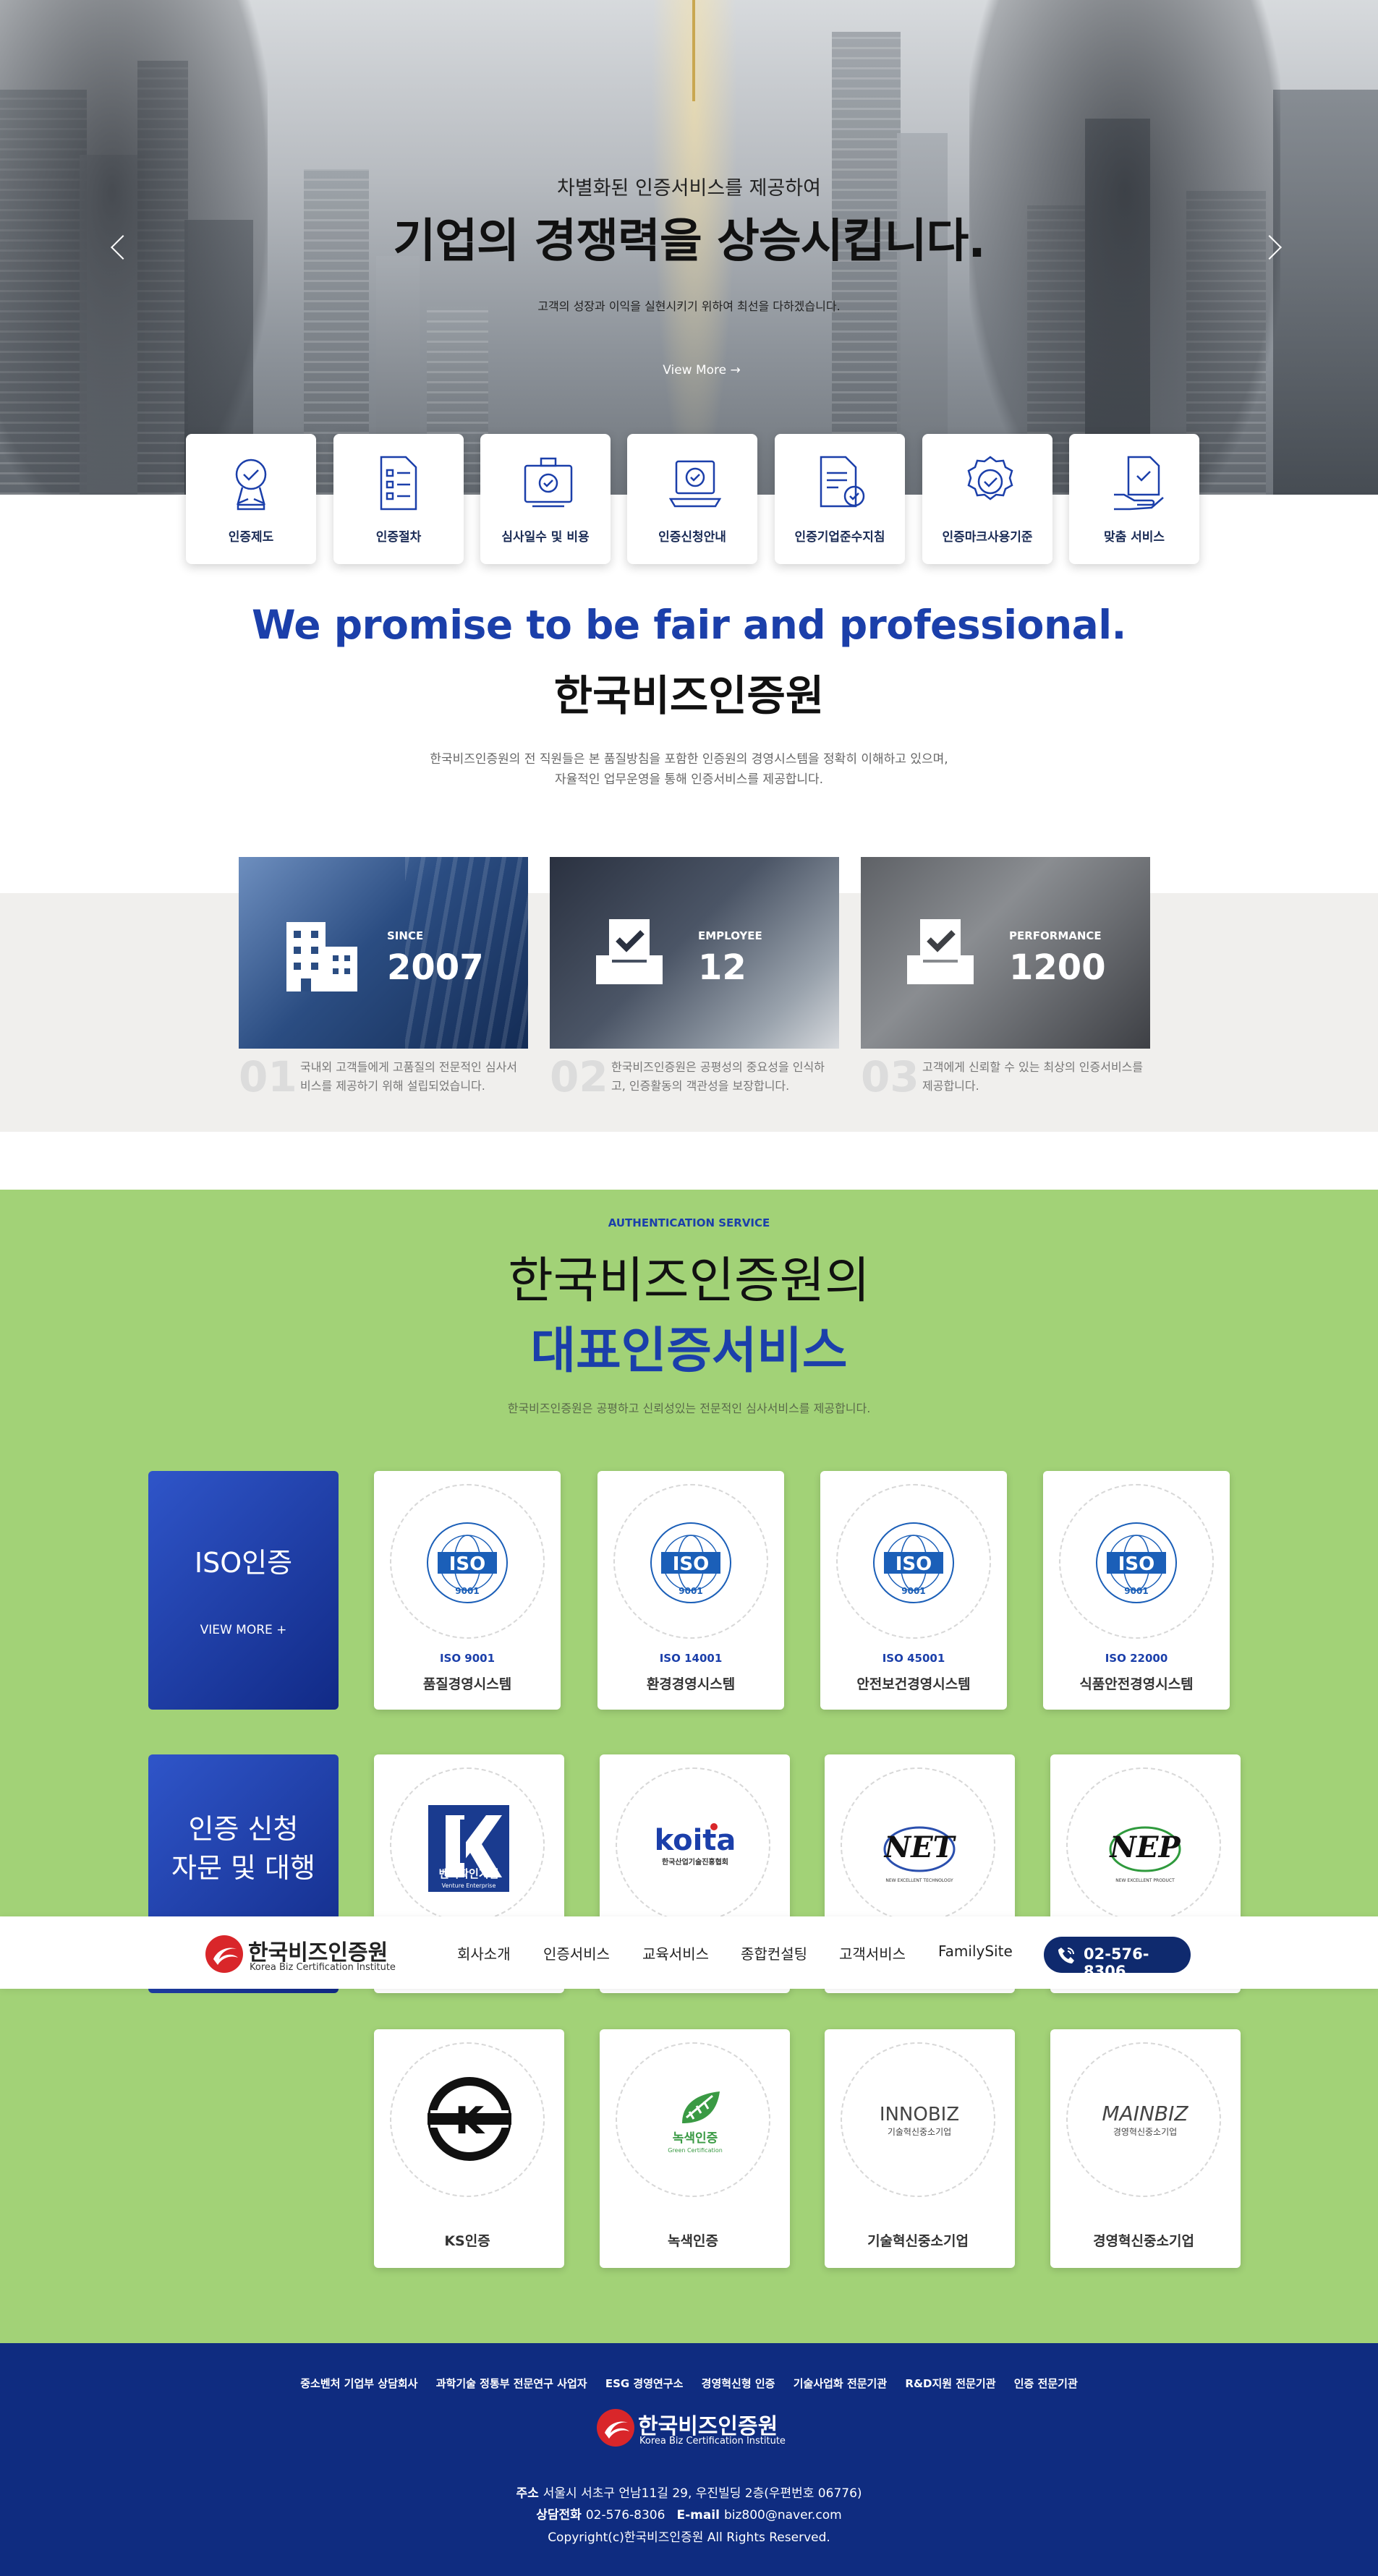 The height and width of the screenshot is (2576, 1378). What do you see at coordinates (695, 1841) in the screenshot?
I see `svg-text: koita` at bounding box center [695, 1841].